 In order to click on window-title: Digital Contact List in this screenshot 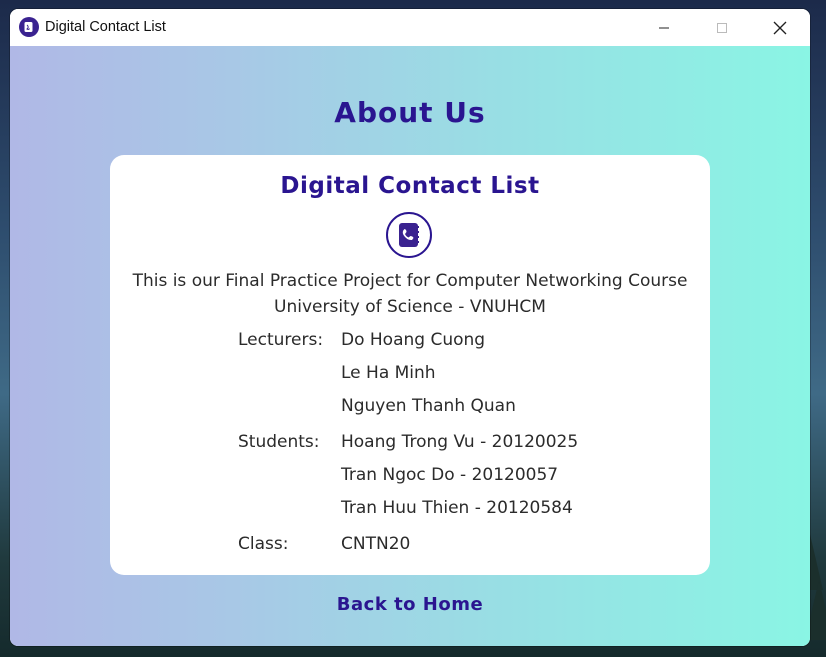, I will do `click(105, 27)`.